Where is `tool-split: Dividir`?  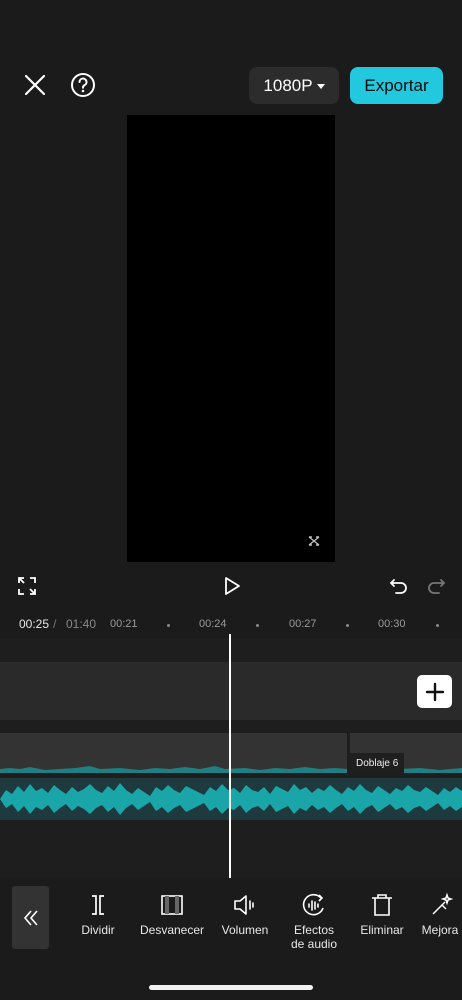
tool-split: Dividir is located at coordinates (98, 914).